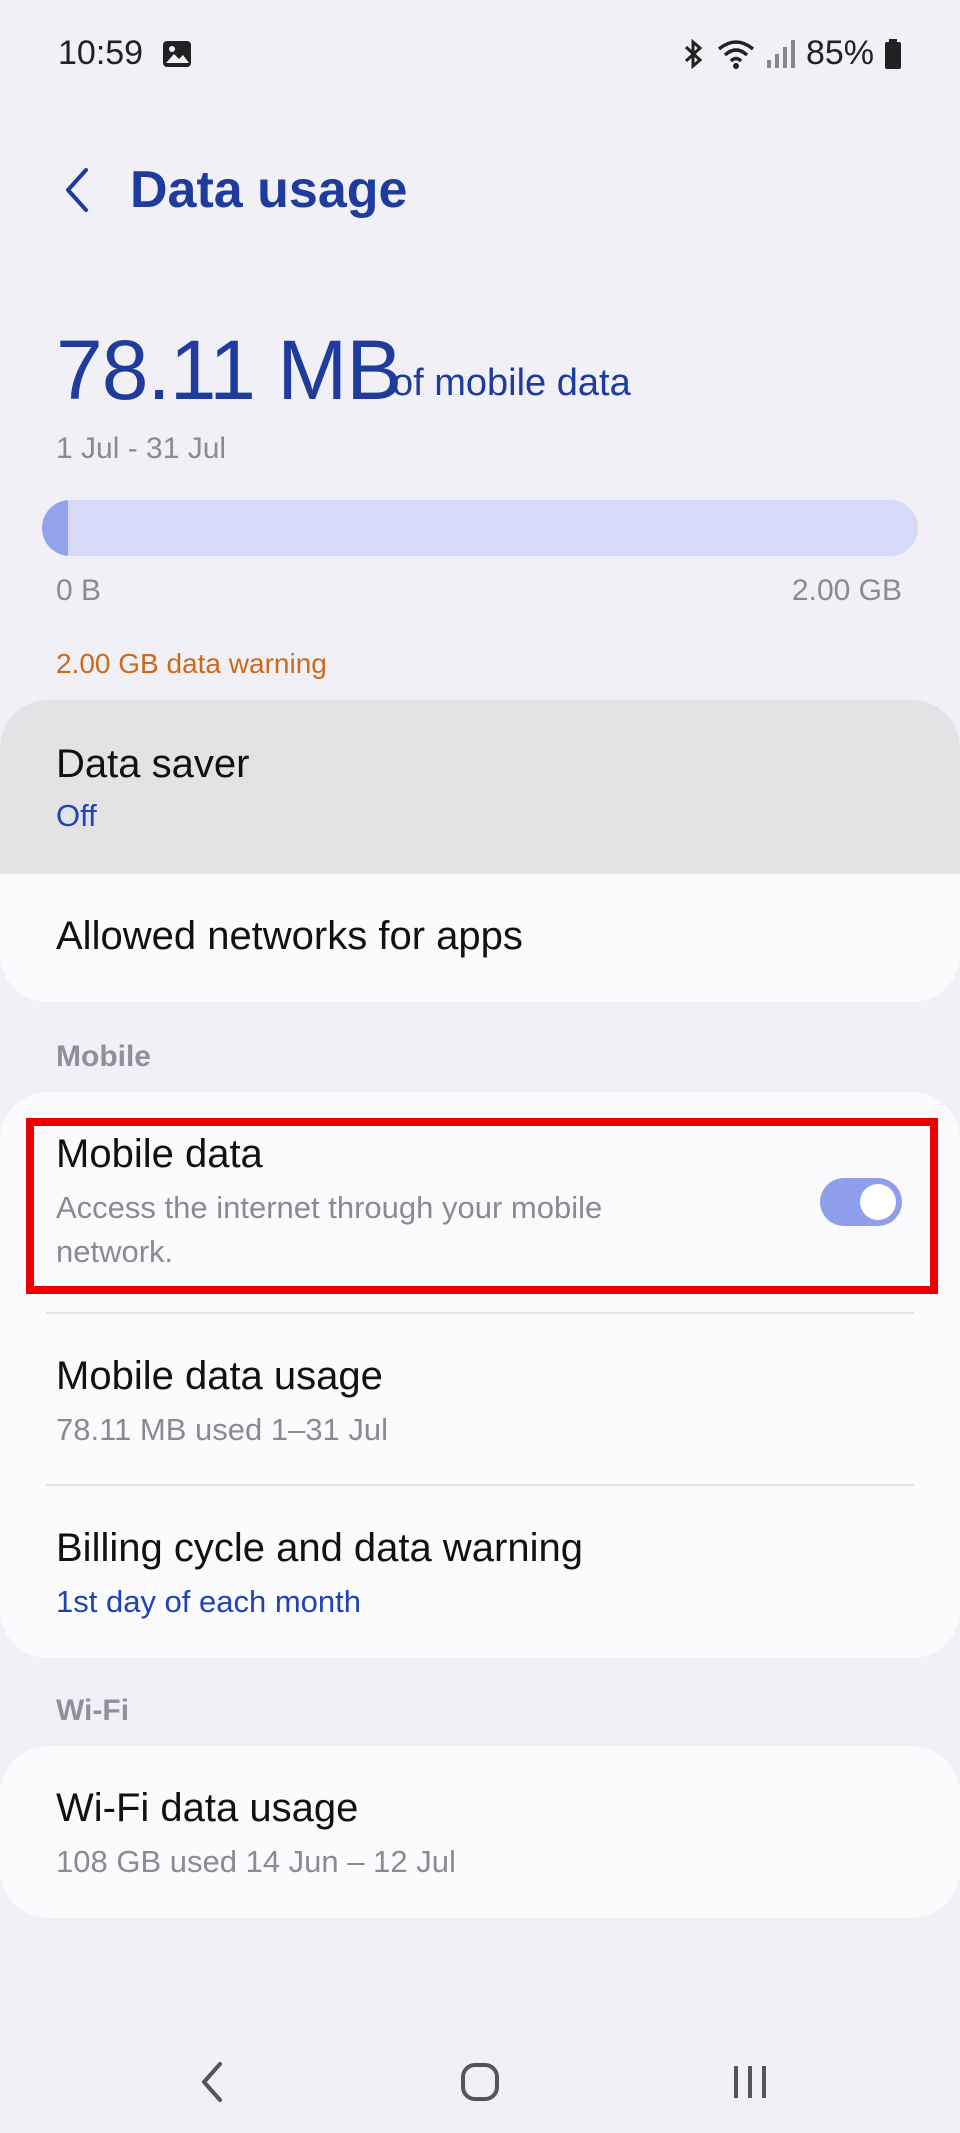 The image size is (960, 2133). What do you see at coordinates (229, 370) in the screenshot?
I see `usage-amount: 78.11 MB` at bounding box center [229, 370].